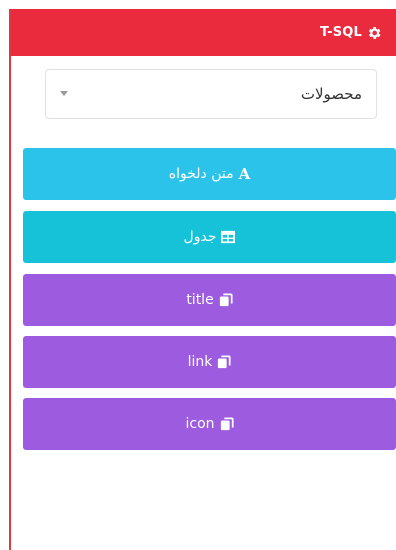 This screenshot has width=396, height=550. I want to click on link-field-button: link, so click(209, 362).